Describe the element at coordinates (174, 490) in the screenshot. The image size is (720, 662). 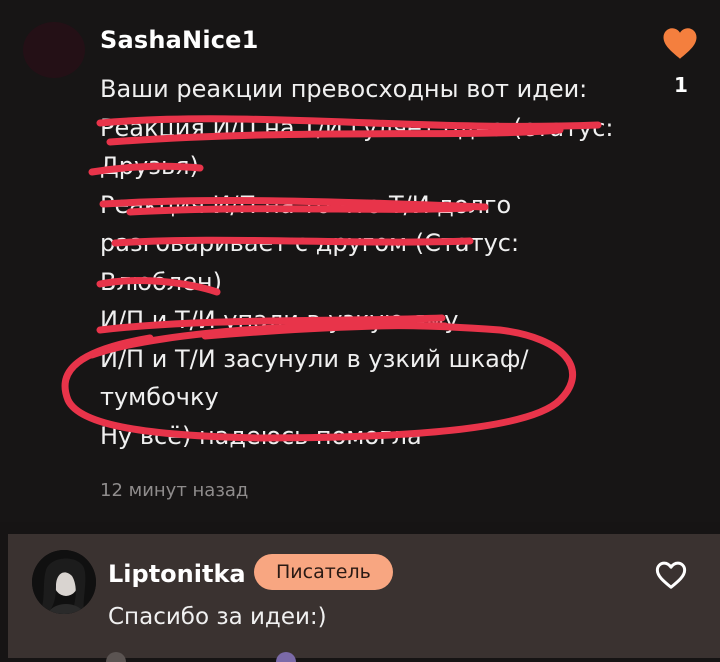
I see `comment-timestamp: 12 минут назад` at that location.